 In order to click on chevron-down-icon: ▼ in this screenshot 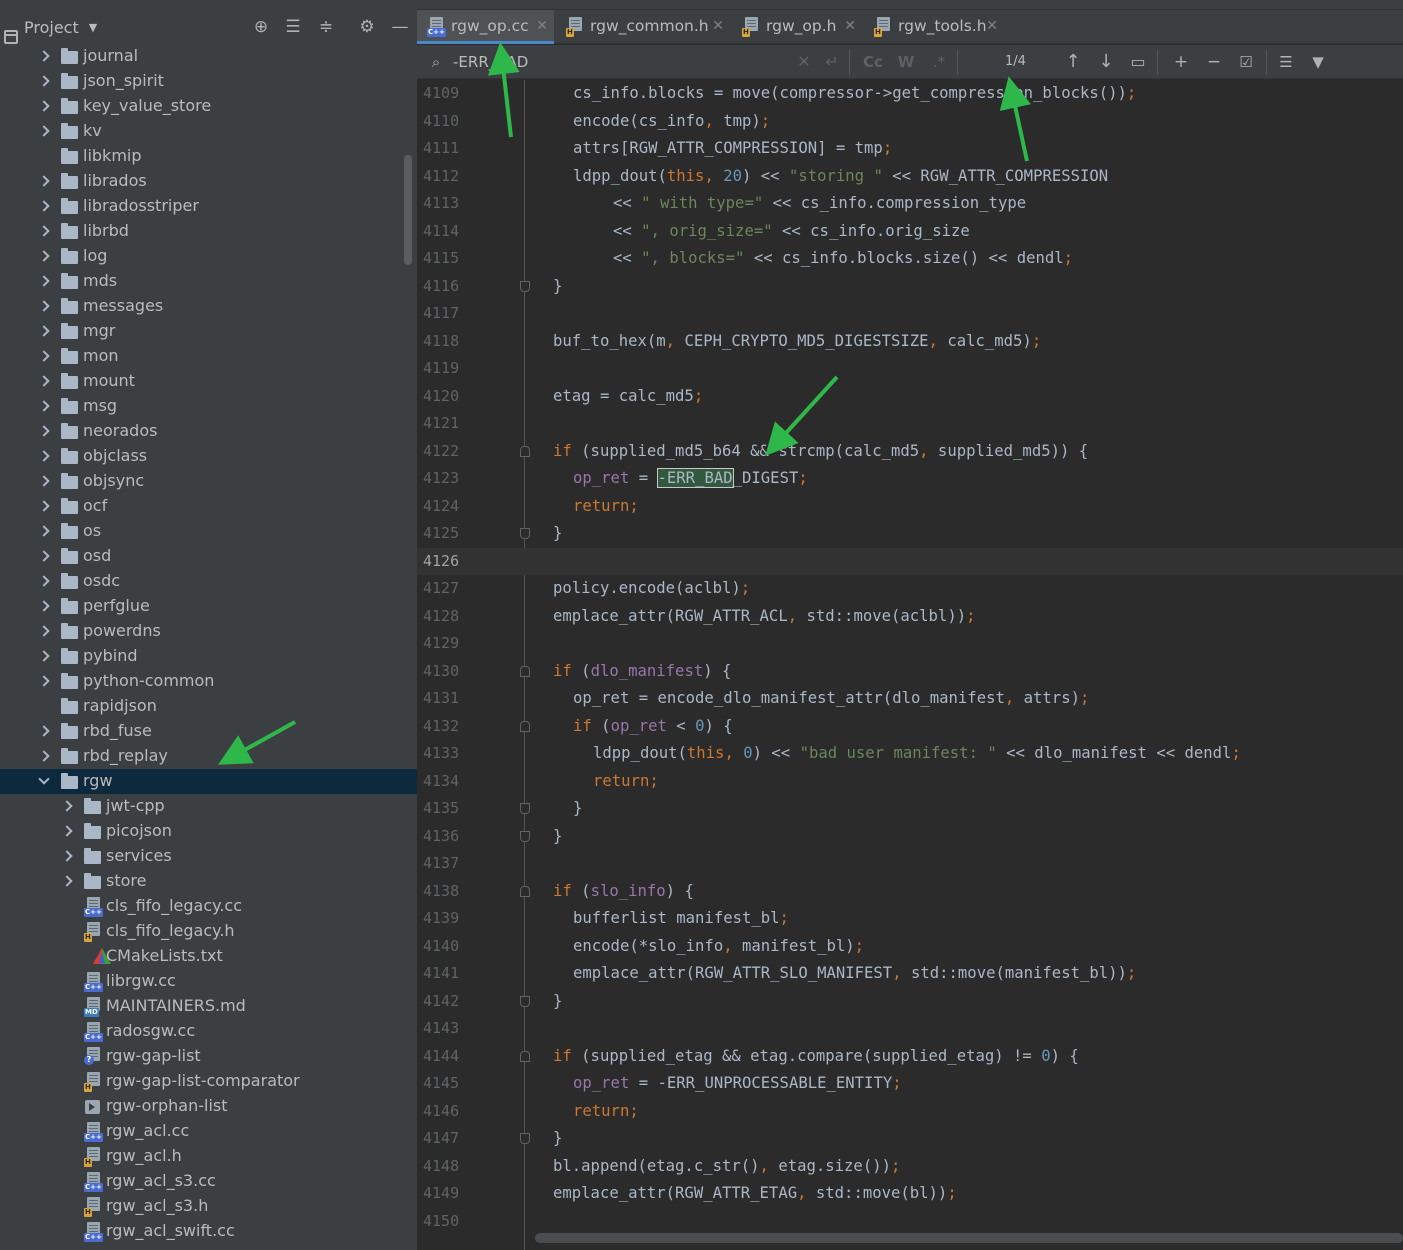, I will do `click(93, 27)`.